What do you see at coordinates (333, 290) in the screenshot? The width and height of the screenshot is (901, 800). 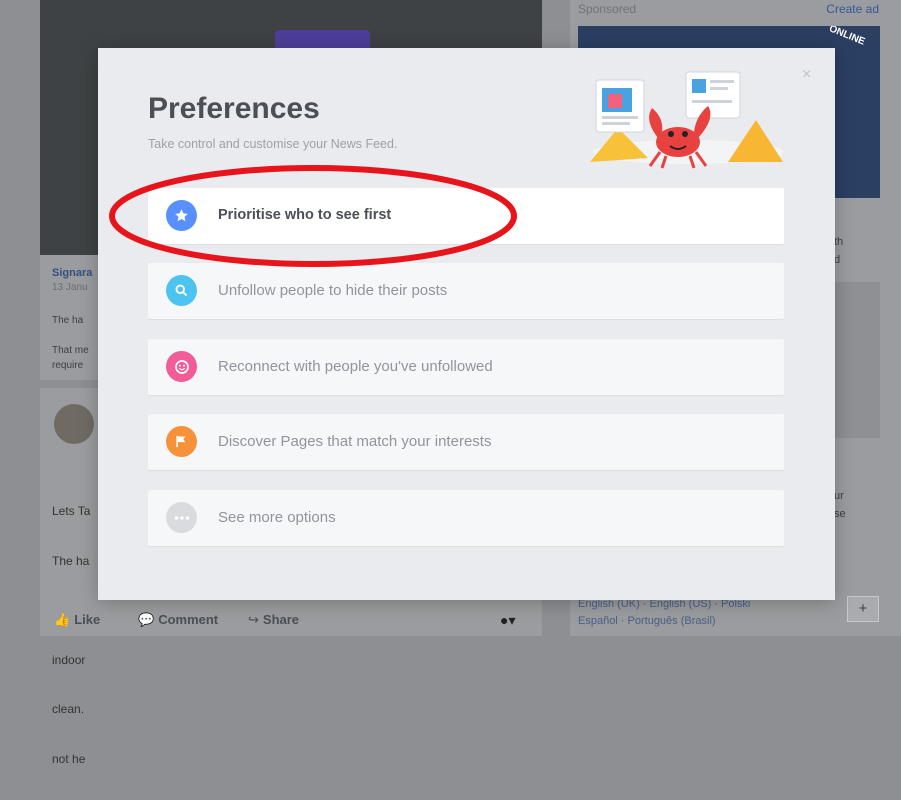 I see `option-label: Unfollow people to hide their posts` at bounding box center [333, 290].